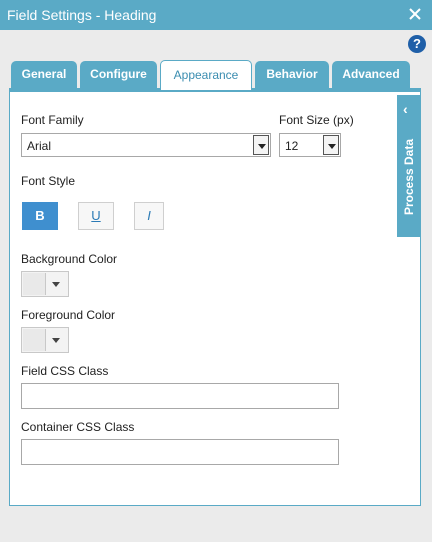  What do you see at coordinates (52, 120) in the screenshot?
I see `font-family-label: Font Family` at bounding box center [52, 120].